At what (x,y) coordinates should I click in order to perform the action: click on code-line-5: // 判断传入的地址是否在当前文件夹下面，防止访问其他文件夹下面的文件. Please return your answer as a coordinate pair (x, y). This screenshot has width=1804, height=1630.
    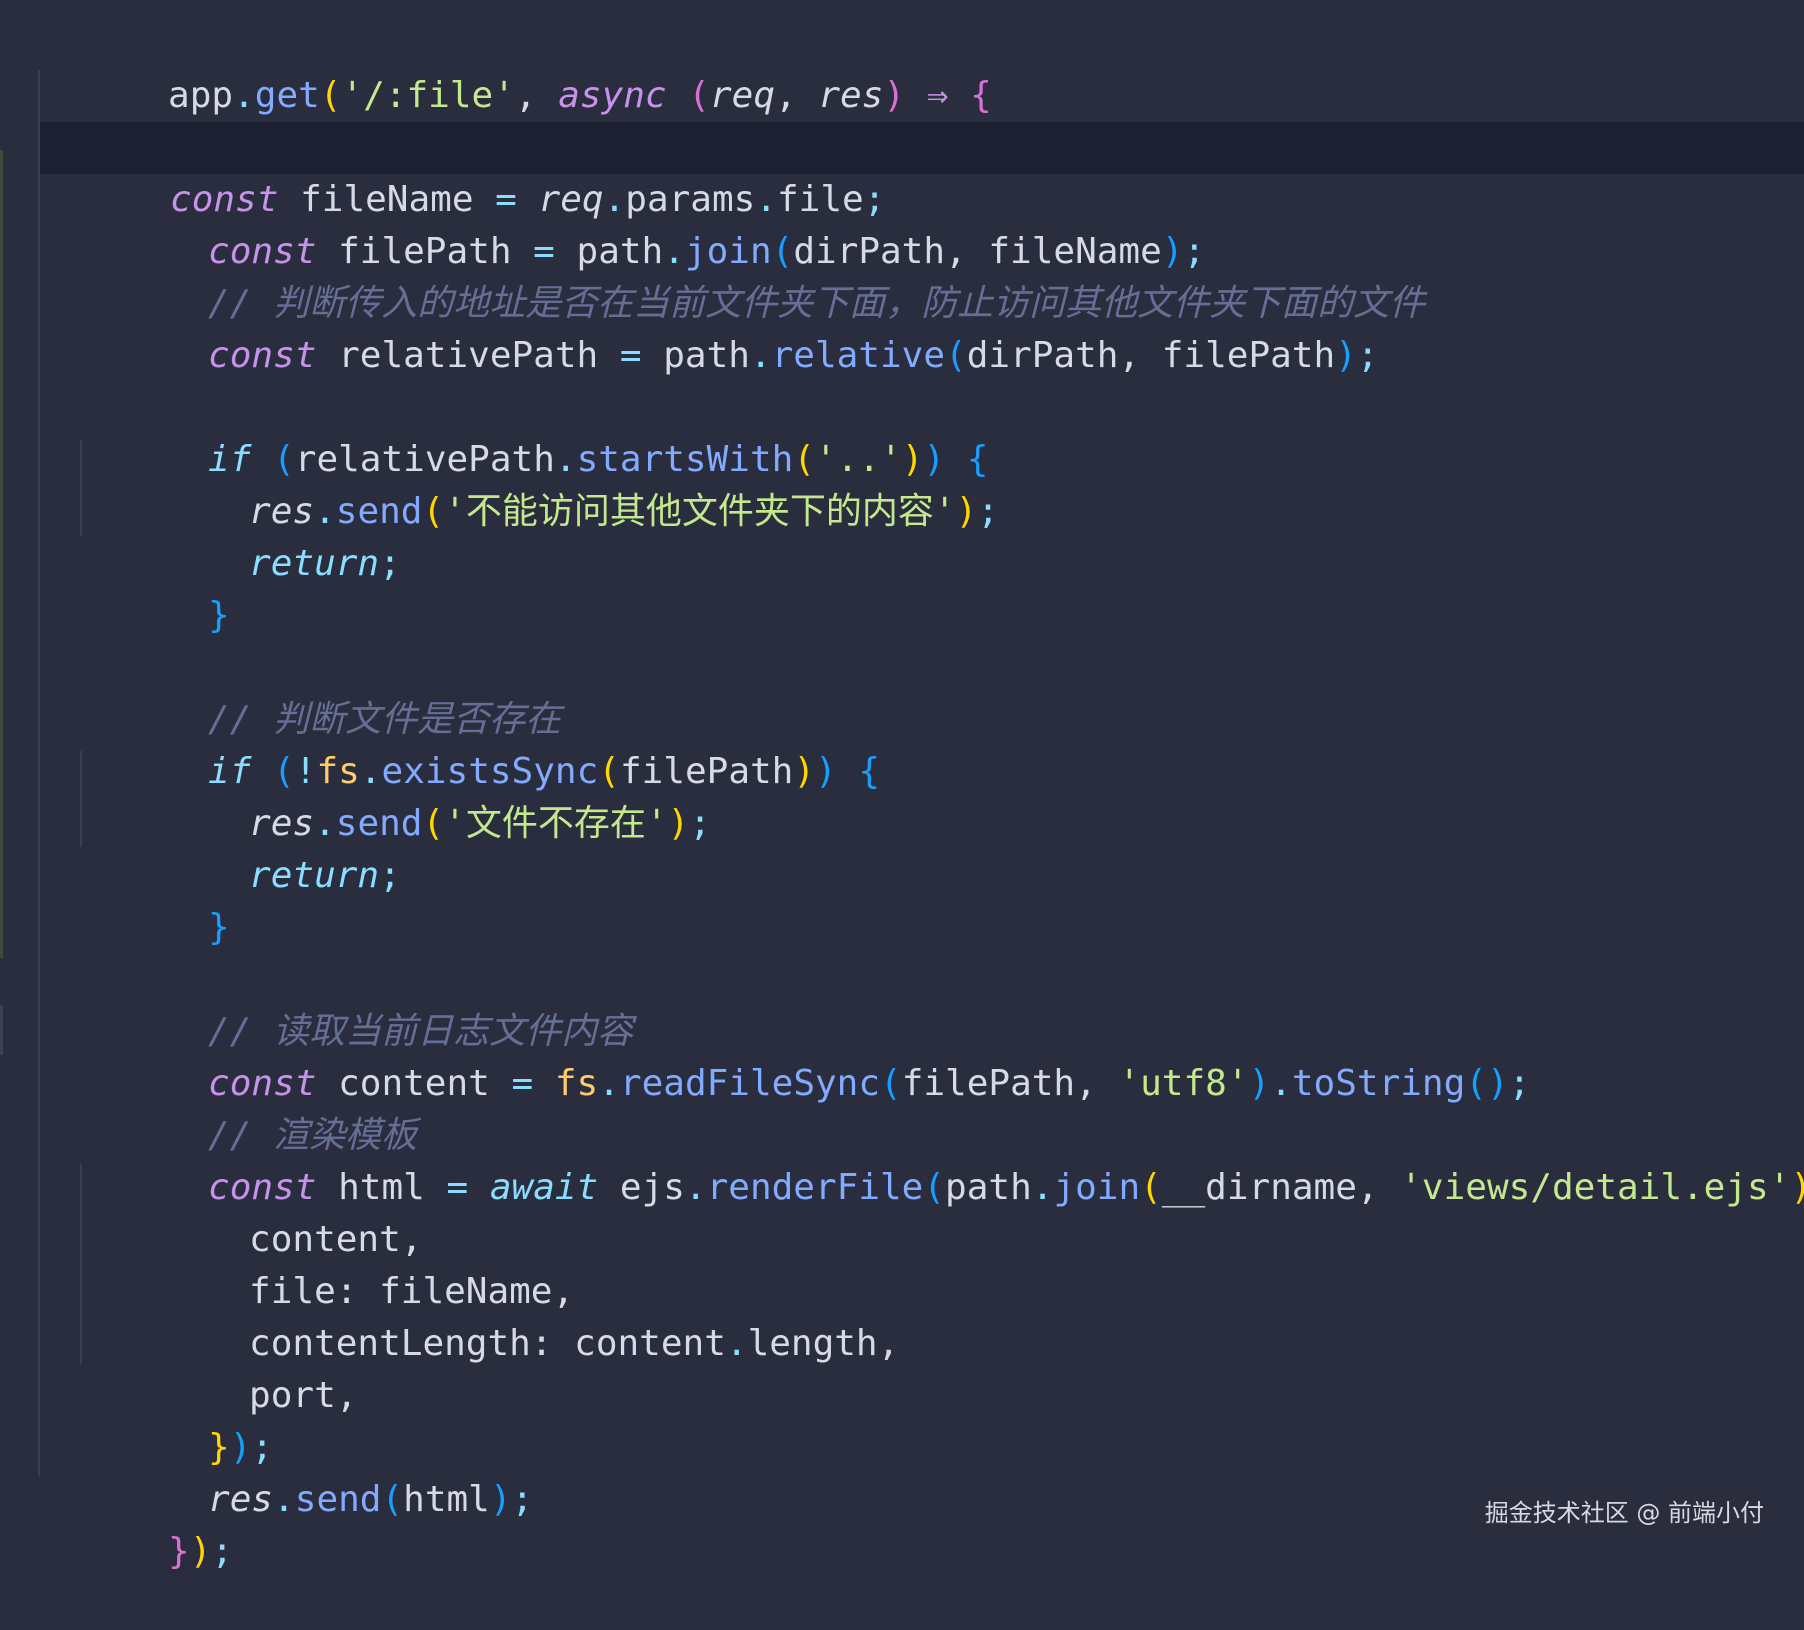
    Looking at the image, I should click on (902, 275).